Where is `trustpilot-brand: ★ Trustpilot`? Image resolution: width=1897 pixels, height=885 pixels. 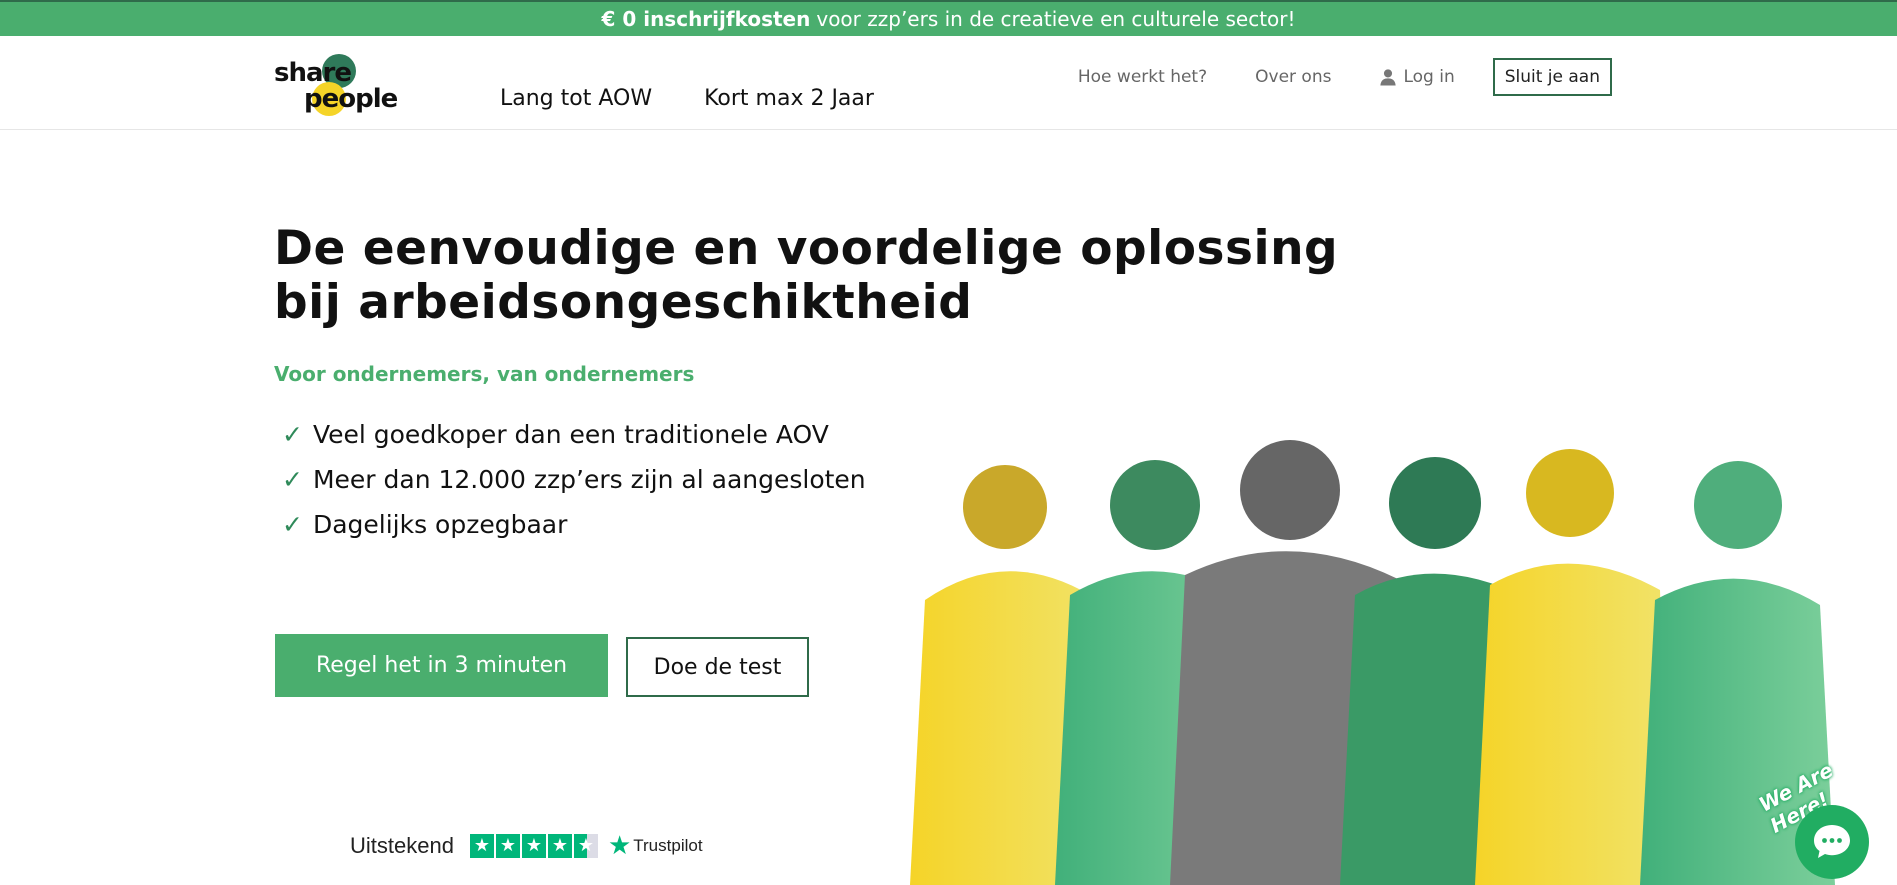 trustpilot-brand: ★ Trustpilot is located at coordinates (655, 845).